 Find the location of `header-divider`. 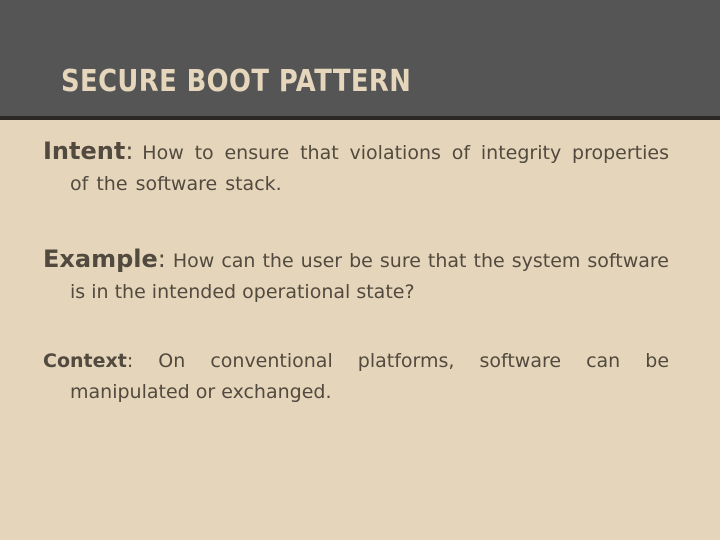

header-divider is located at coordinates (360, 118).